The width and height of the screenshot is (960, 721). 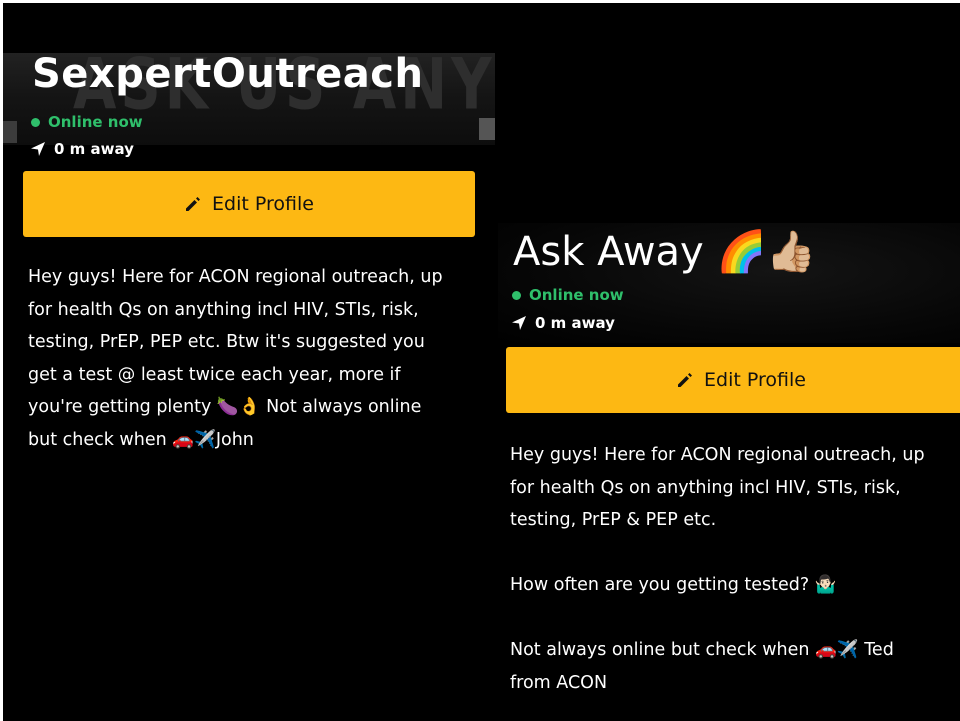 What do you see at coordinates (228, 74) in the screenshot?
I see `profile-display-name: SexpertOutreach` at bounding box center [228, 74].